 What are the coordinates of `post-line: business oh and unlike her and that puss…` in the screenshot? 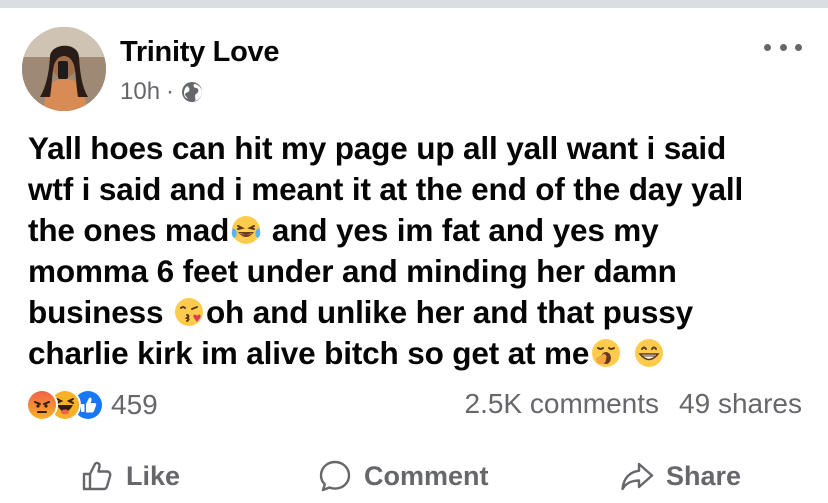 It's located at (423, 312).